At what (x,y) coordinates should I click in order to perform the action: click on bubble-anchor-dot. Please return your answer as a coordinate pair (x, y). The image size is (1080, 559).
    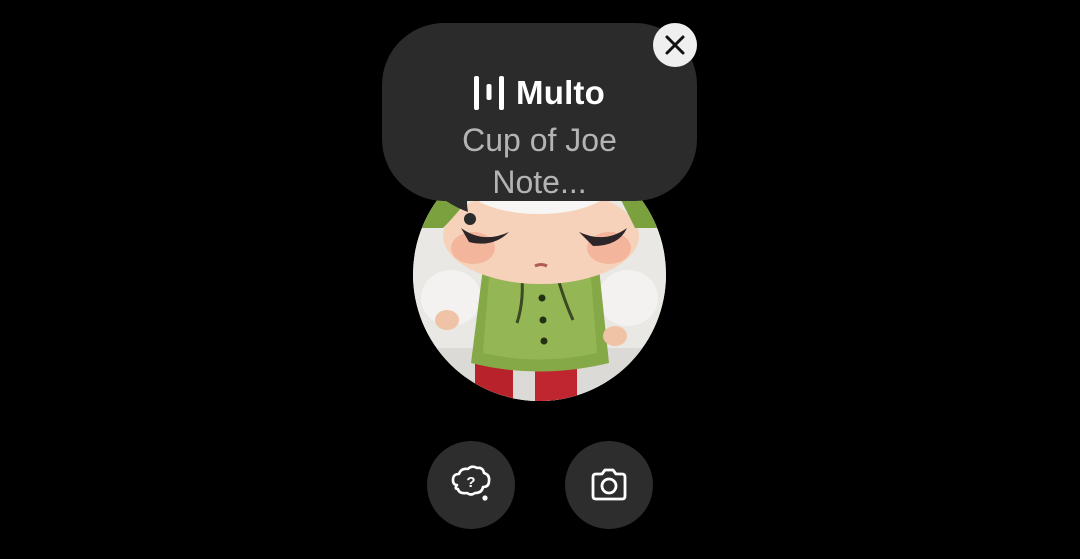
    Looking at the image, I should click on (470, 219).